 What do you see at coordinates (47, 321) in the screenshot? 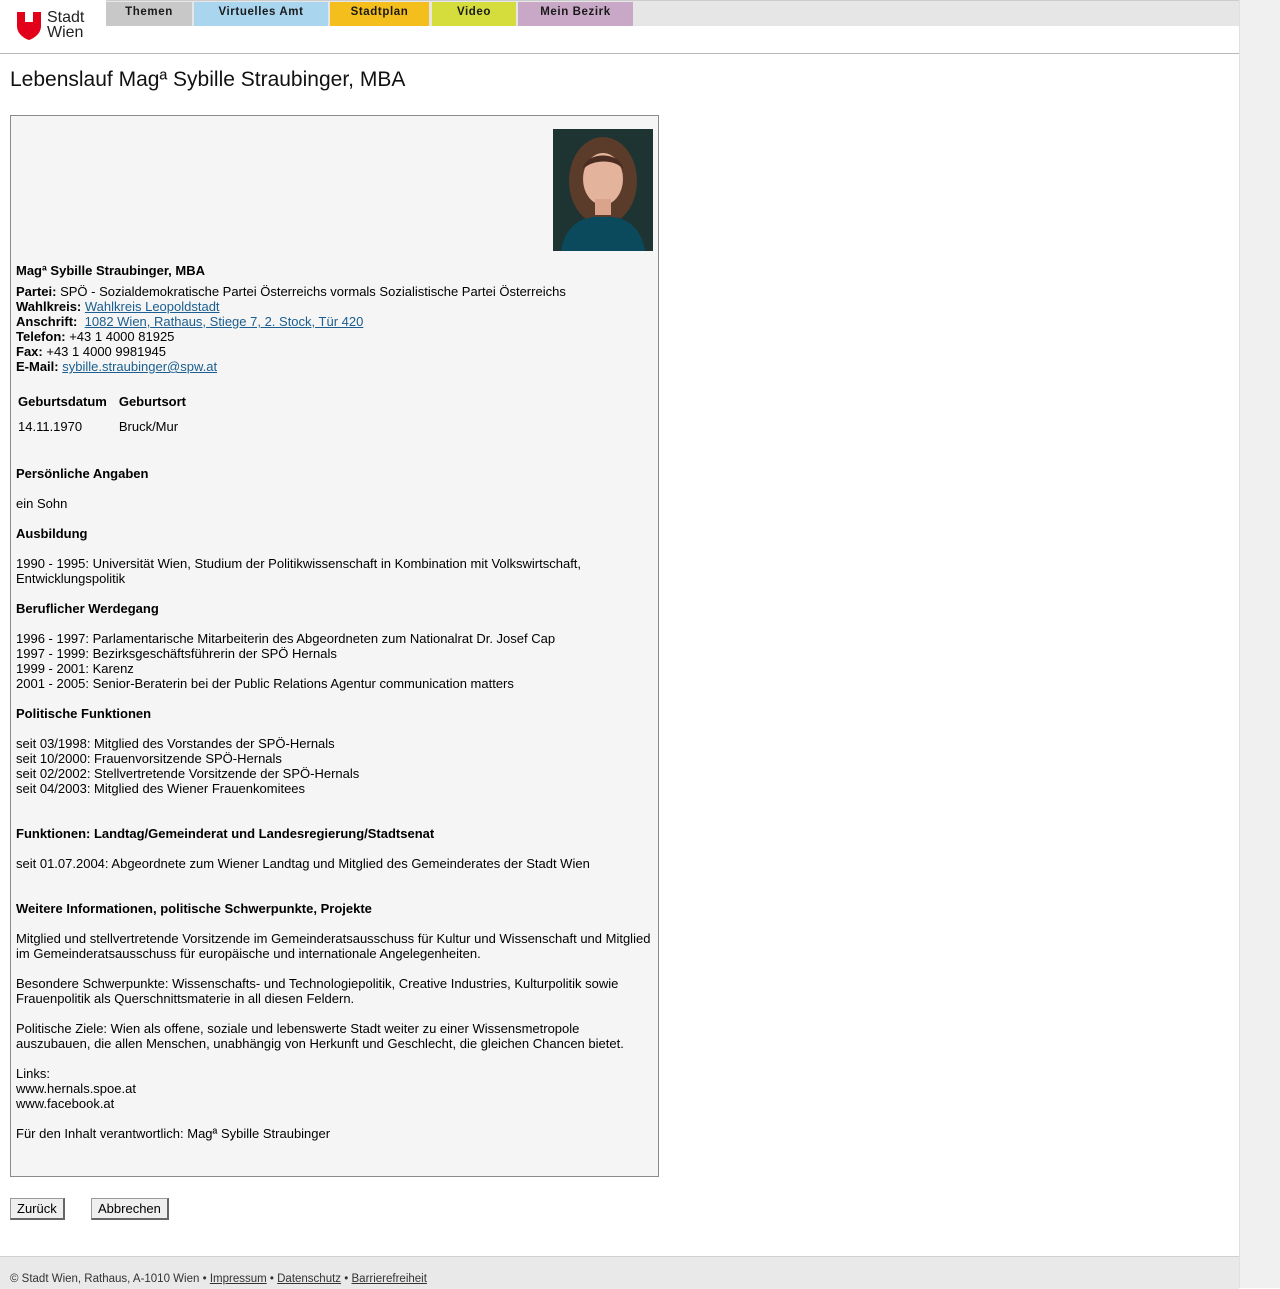
I see `anschrift-label: Anschrift:` at bounding box center [47, 321].